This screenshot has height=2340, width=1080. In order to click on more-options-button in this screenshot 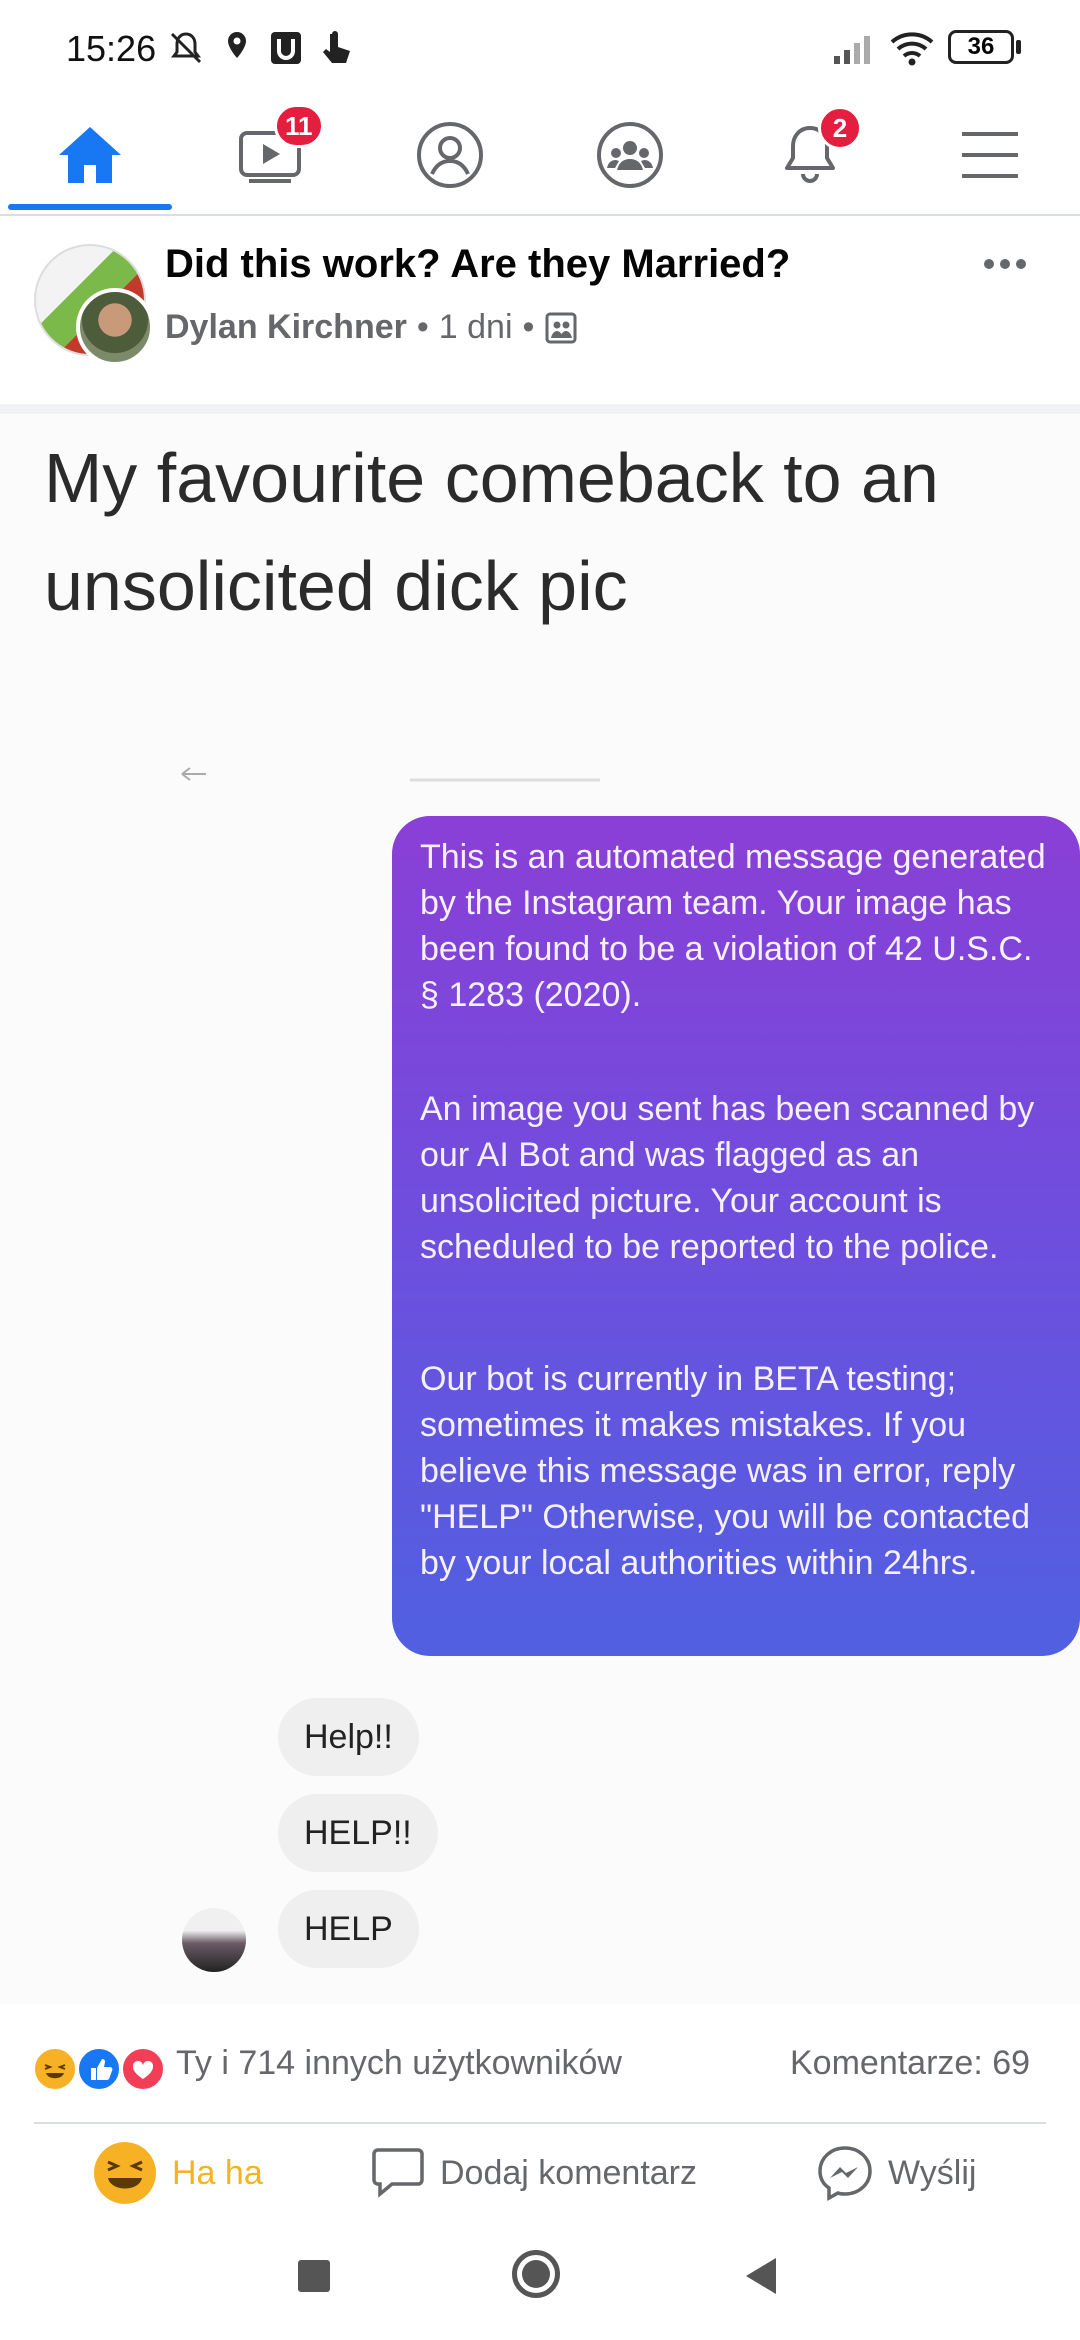, I will do `click(1005, 264)`.